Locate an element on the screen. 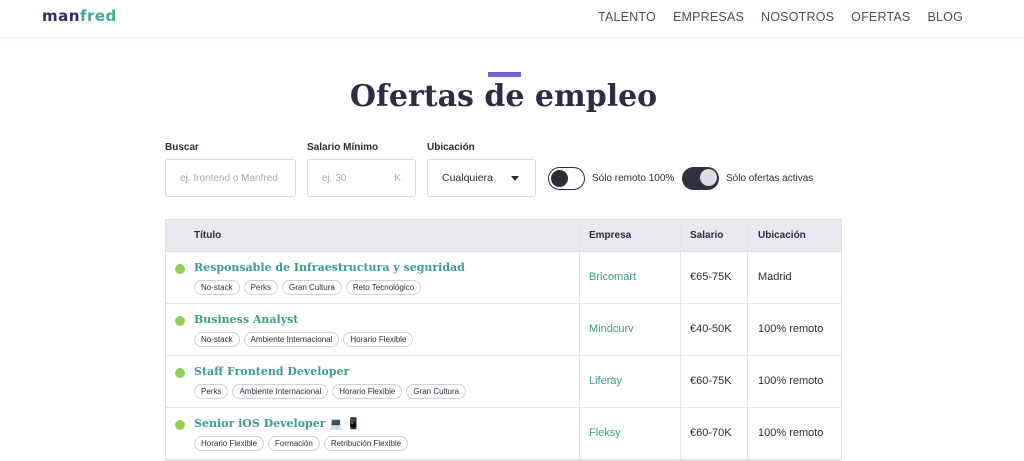  tag: Retribución Flexible is located at coordinates (366, 443).